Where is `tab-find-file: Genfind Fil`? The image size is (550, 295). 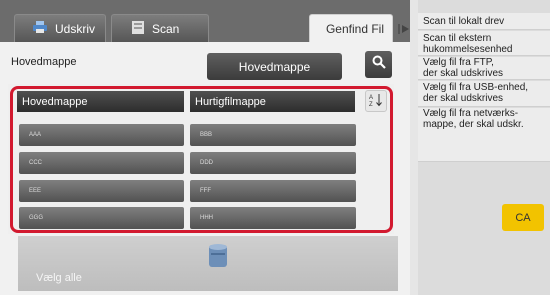 tab-find-file: Genfind Fil is located at coordinates (351, 28).